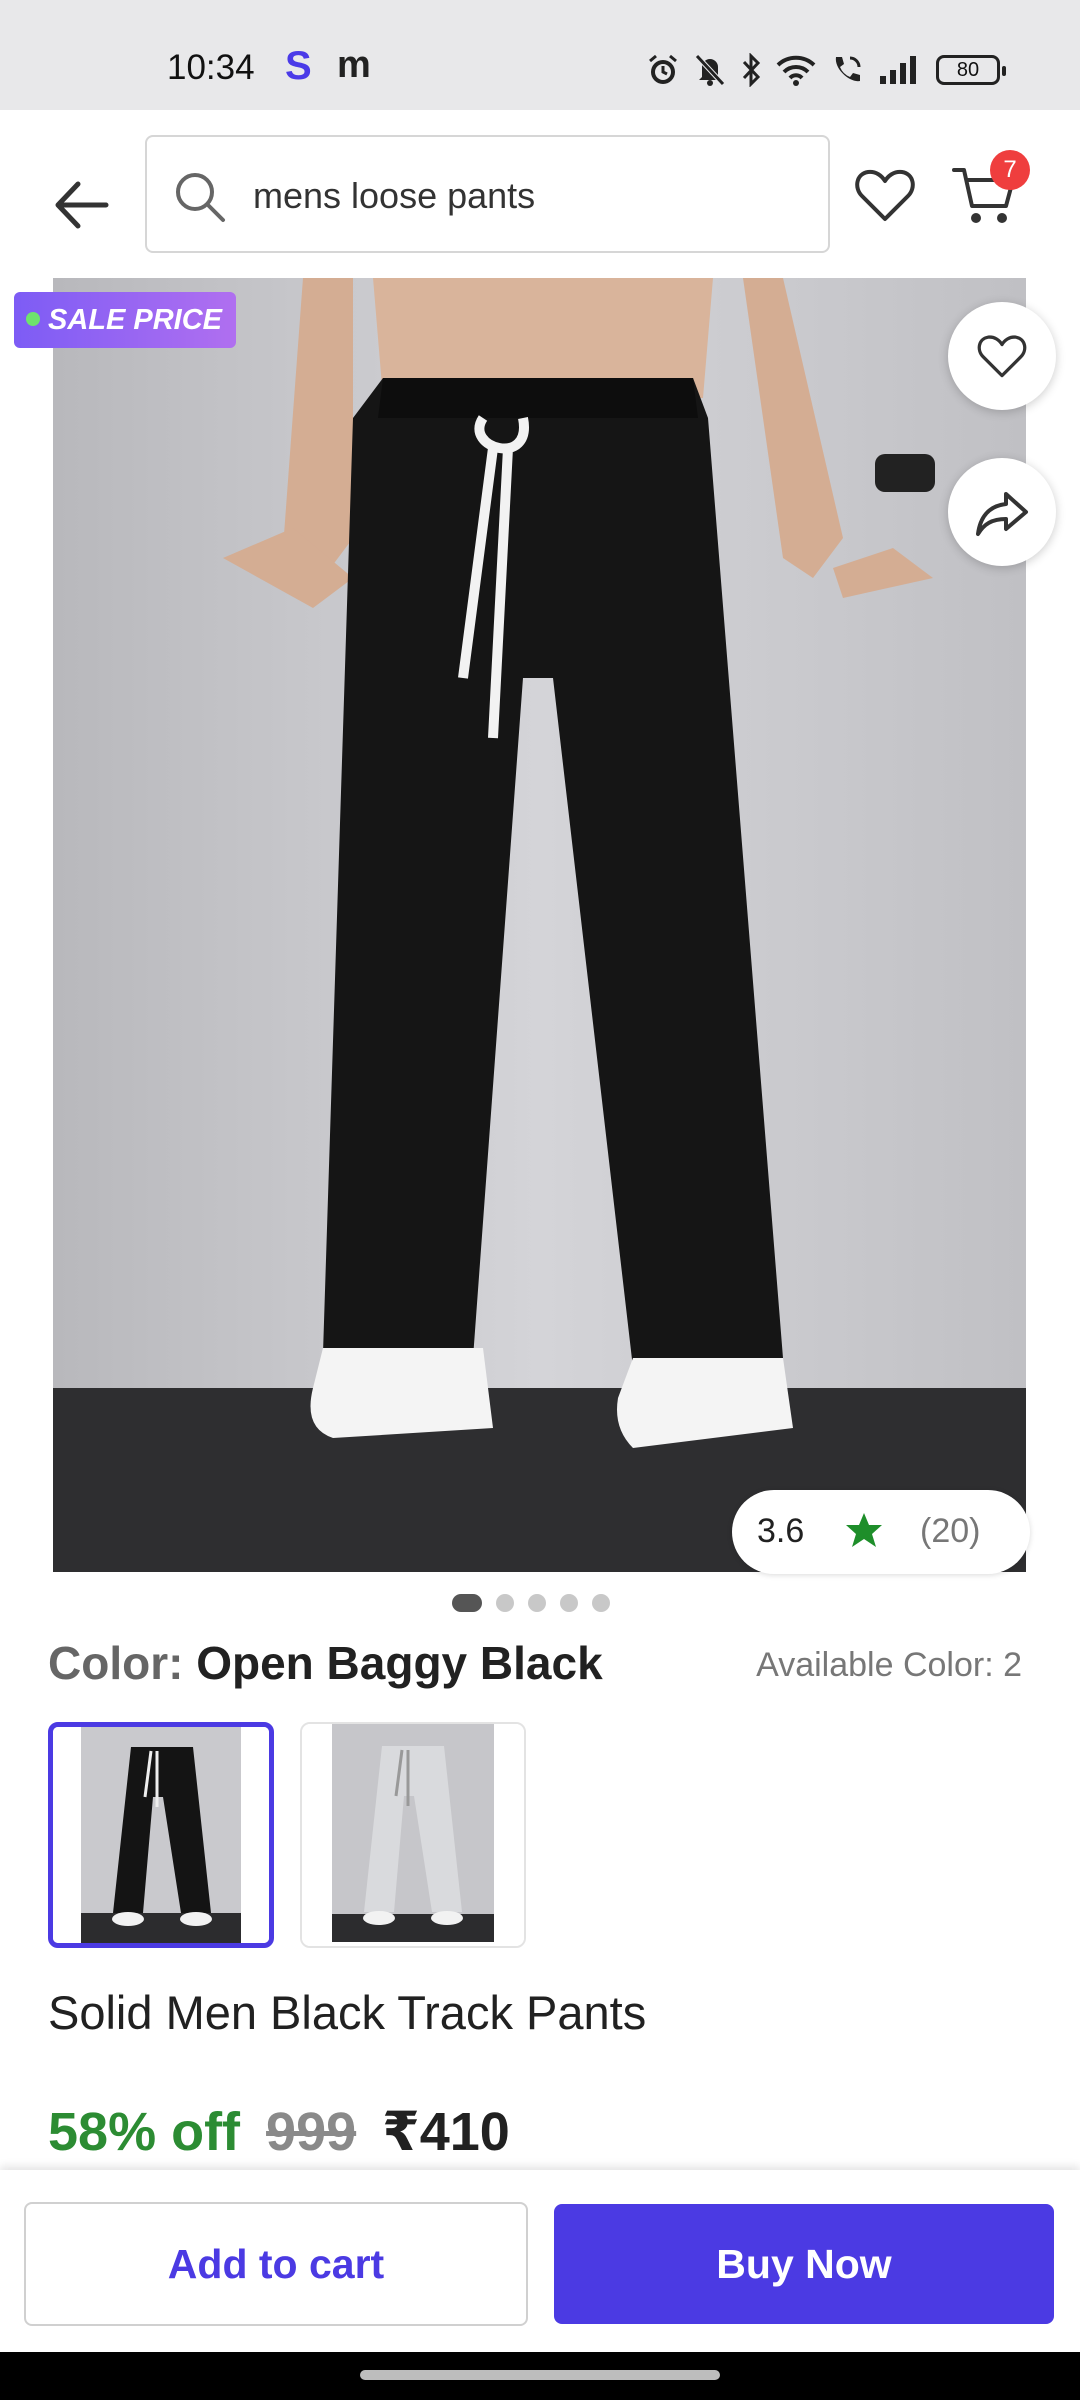 The width and height of the screenshot is (1080, 2400). What do you see at coordinates (826, 70) in the screenshot?
I see `status-icons: 80` at bounding box center [826, 70].